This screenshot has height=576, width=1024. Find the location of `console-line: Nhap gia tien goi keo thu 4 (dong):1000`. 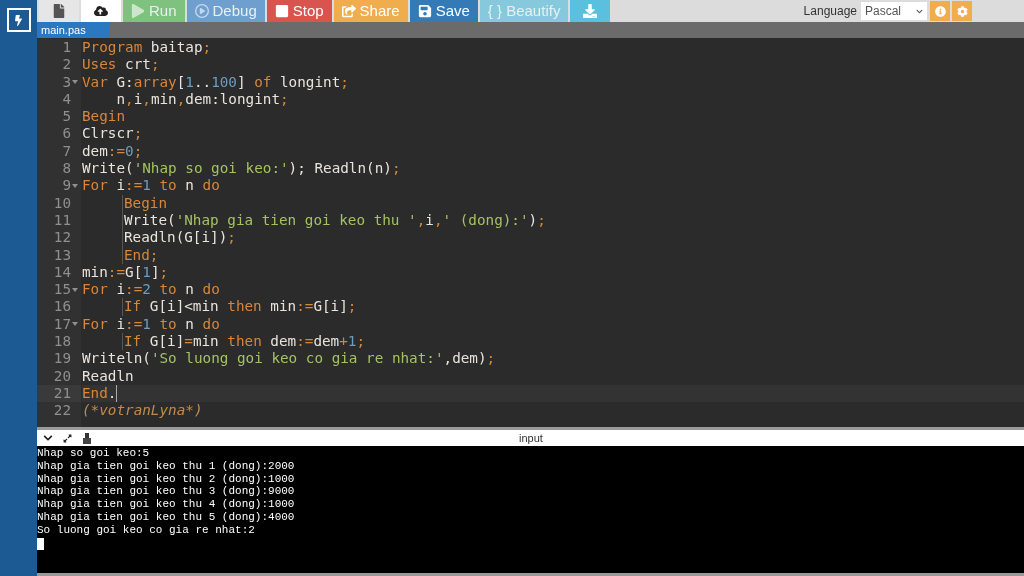

console-line: Nhap gia tien goi keo thu 4 (dong):1000 is located at coordinates (166, 504).